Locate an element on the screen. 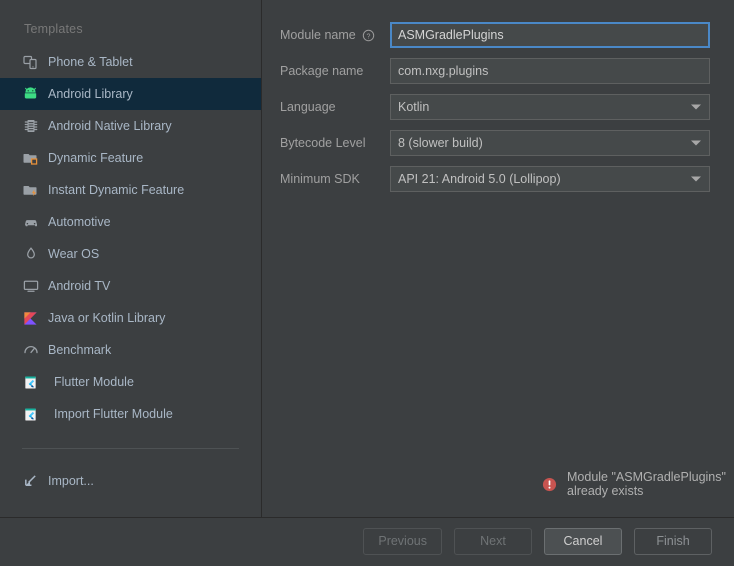 The height and width of the screenshot is (566, 734). help-circle-icon: ? is located at coordinates (368, 35).